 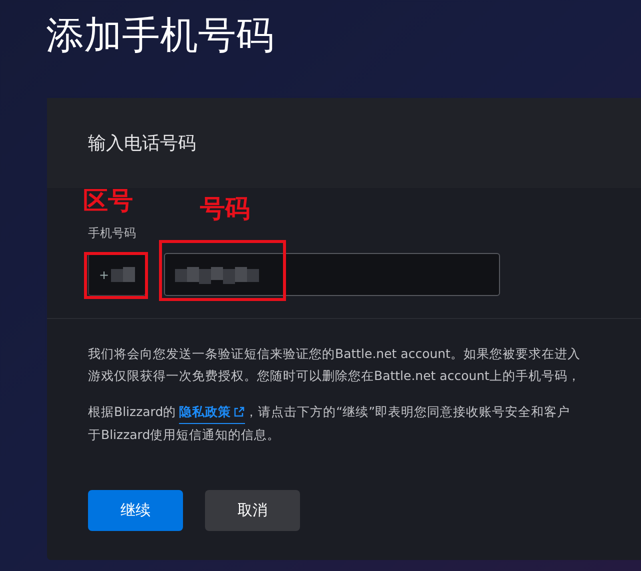 I want to click on privacy-policy-link: 隐私政策, so click(x=212, y=412).